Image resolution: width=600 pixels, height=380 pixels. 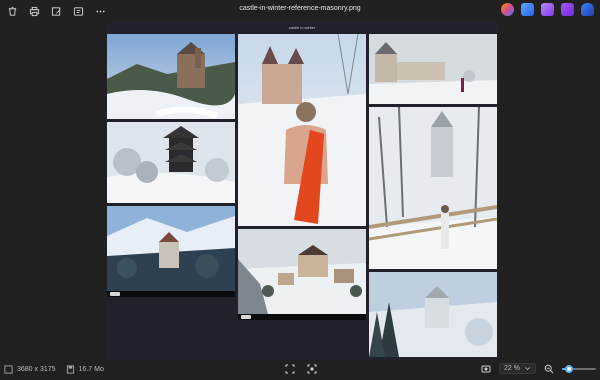 What do you see at coordinates (587, 9) in the screenshot?
I see `onedrive-icon` at bounding box center [587, 9].